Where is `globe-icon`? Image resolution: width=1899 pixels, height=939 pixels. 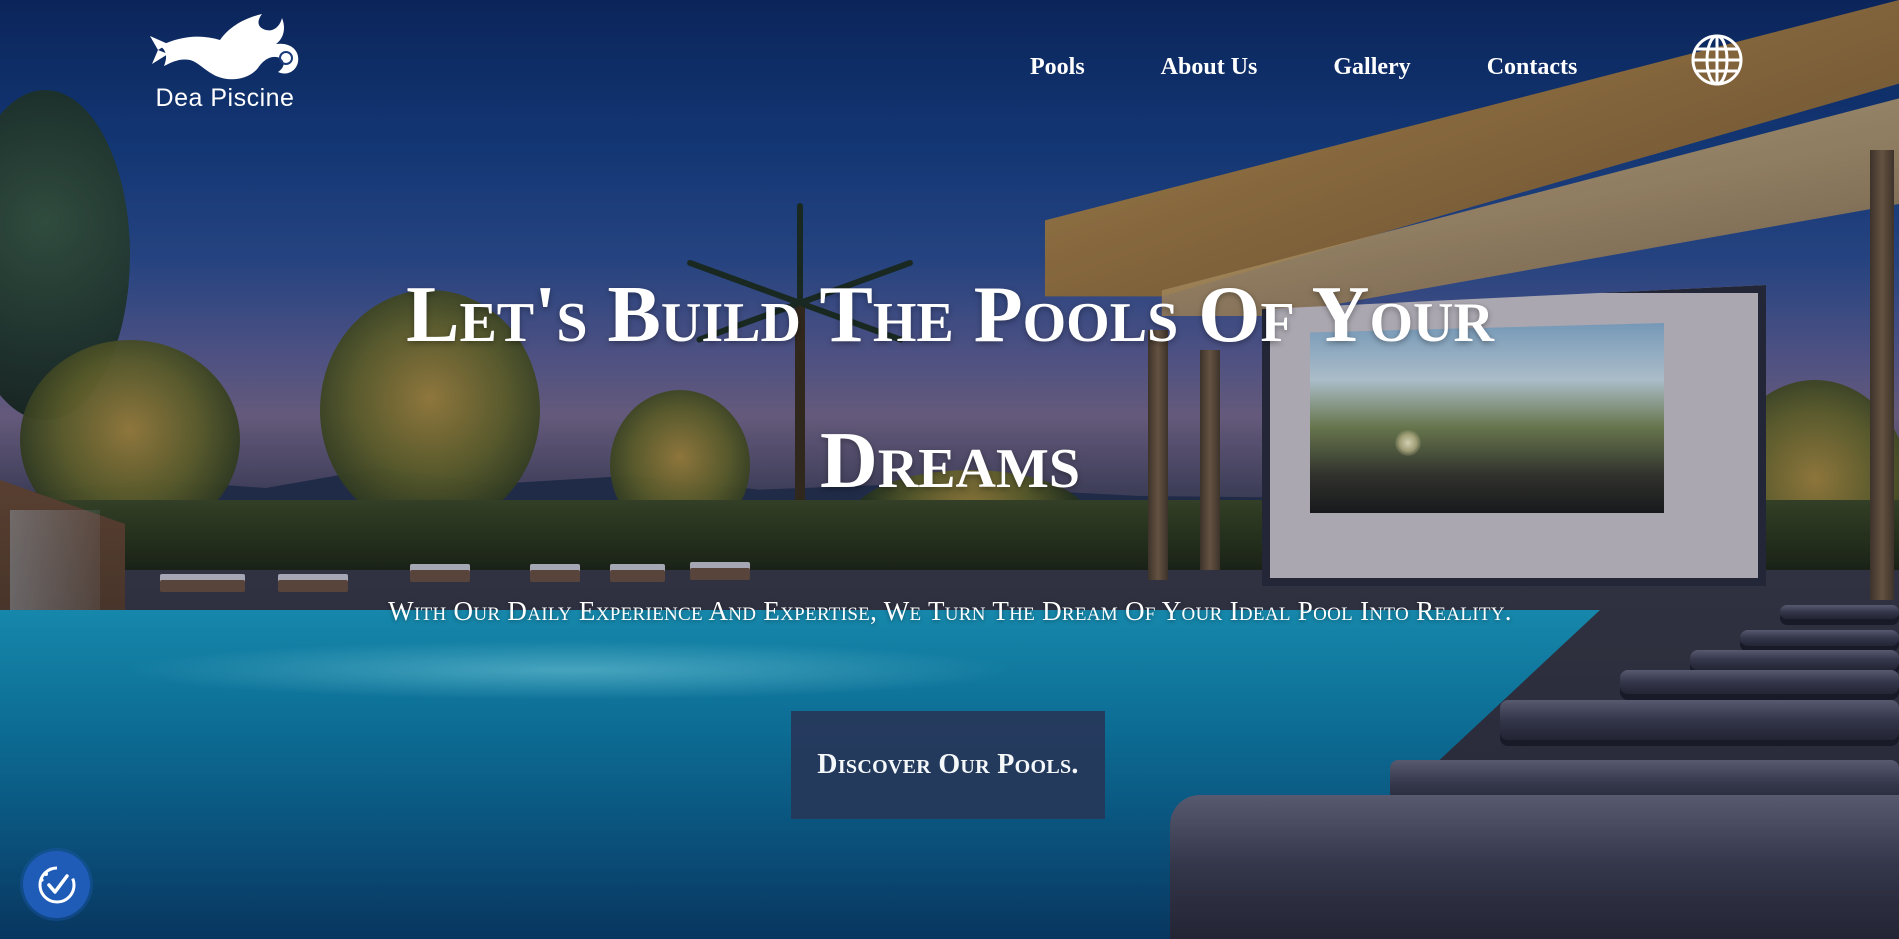
globe-icon is located at coordinates (1717, 60).